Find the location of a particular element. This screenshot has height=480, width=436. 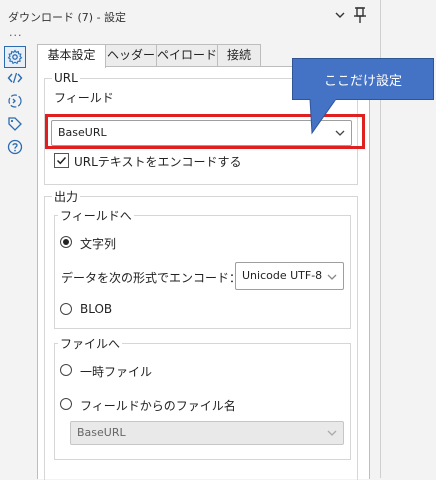

output-group-title: 出力 is located at coordinates (66, 196).